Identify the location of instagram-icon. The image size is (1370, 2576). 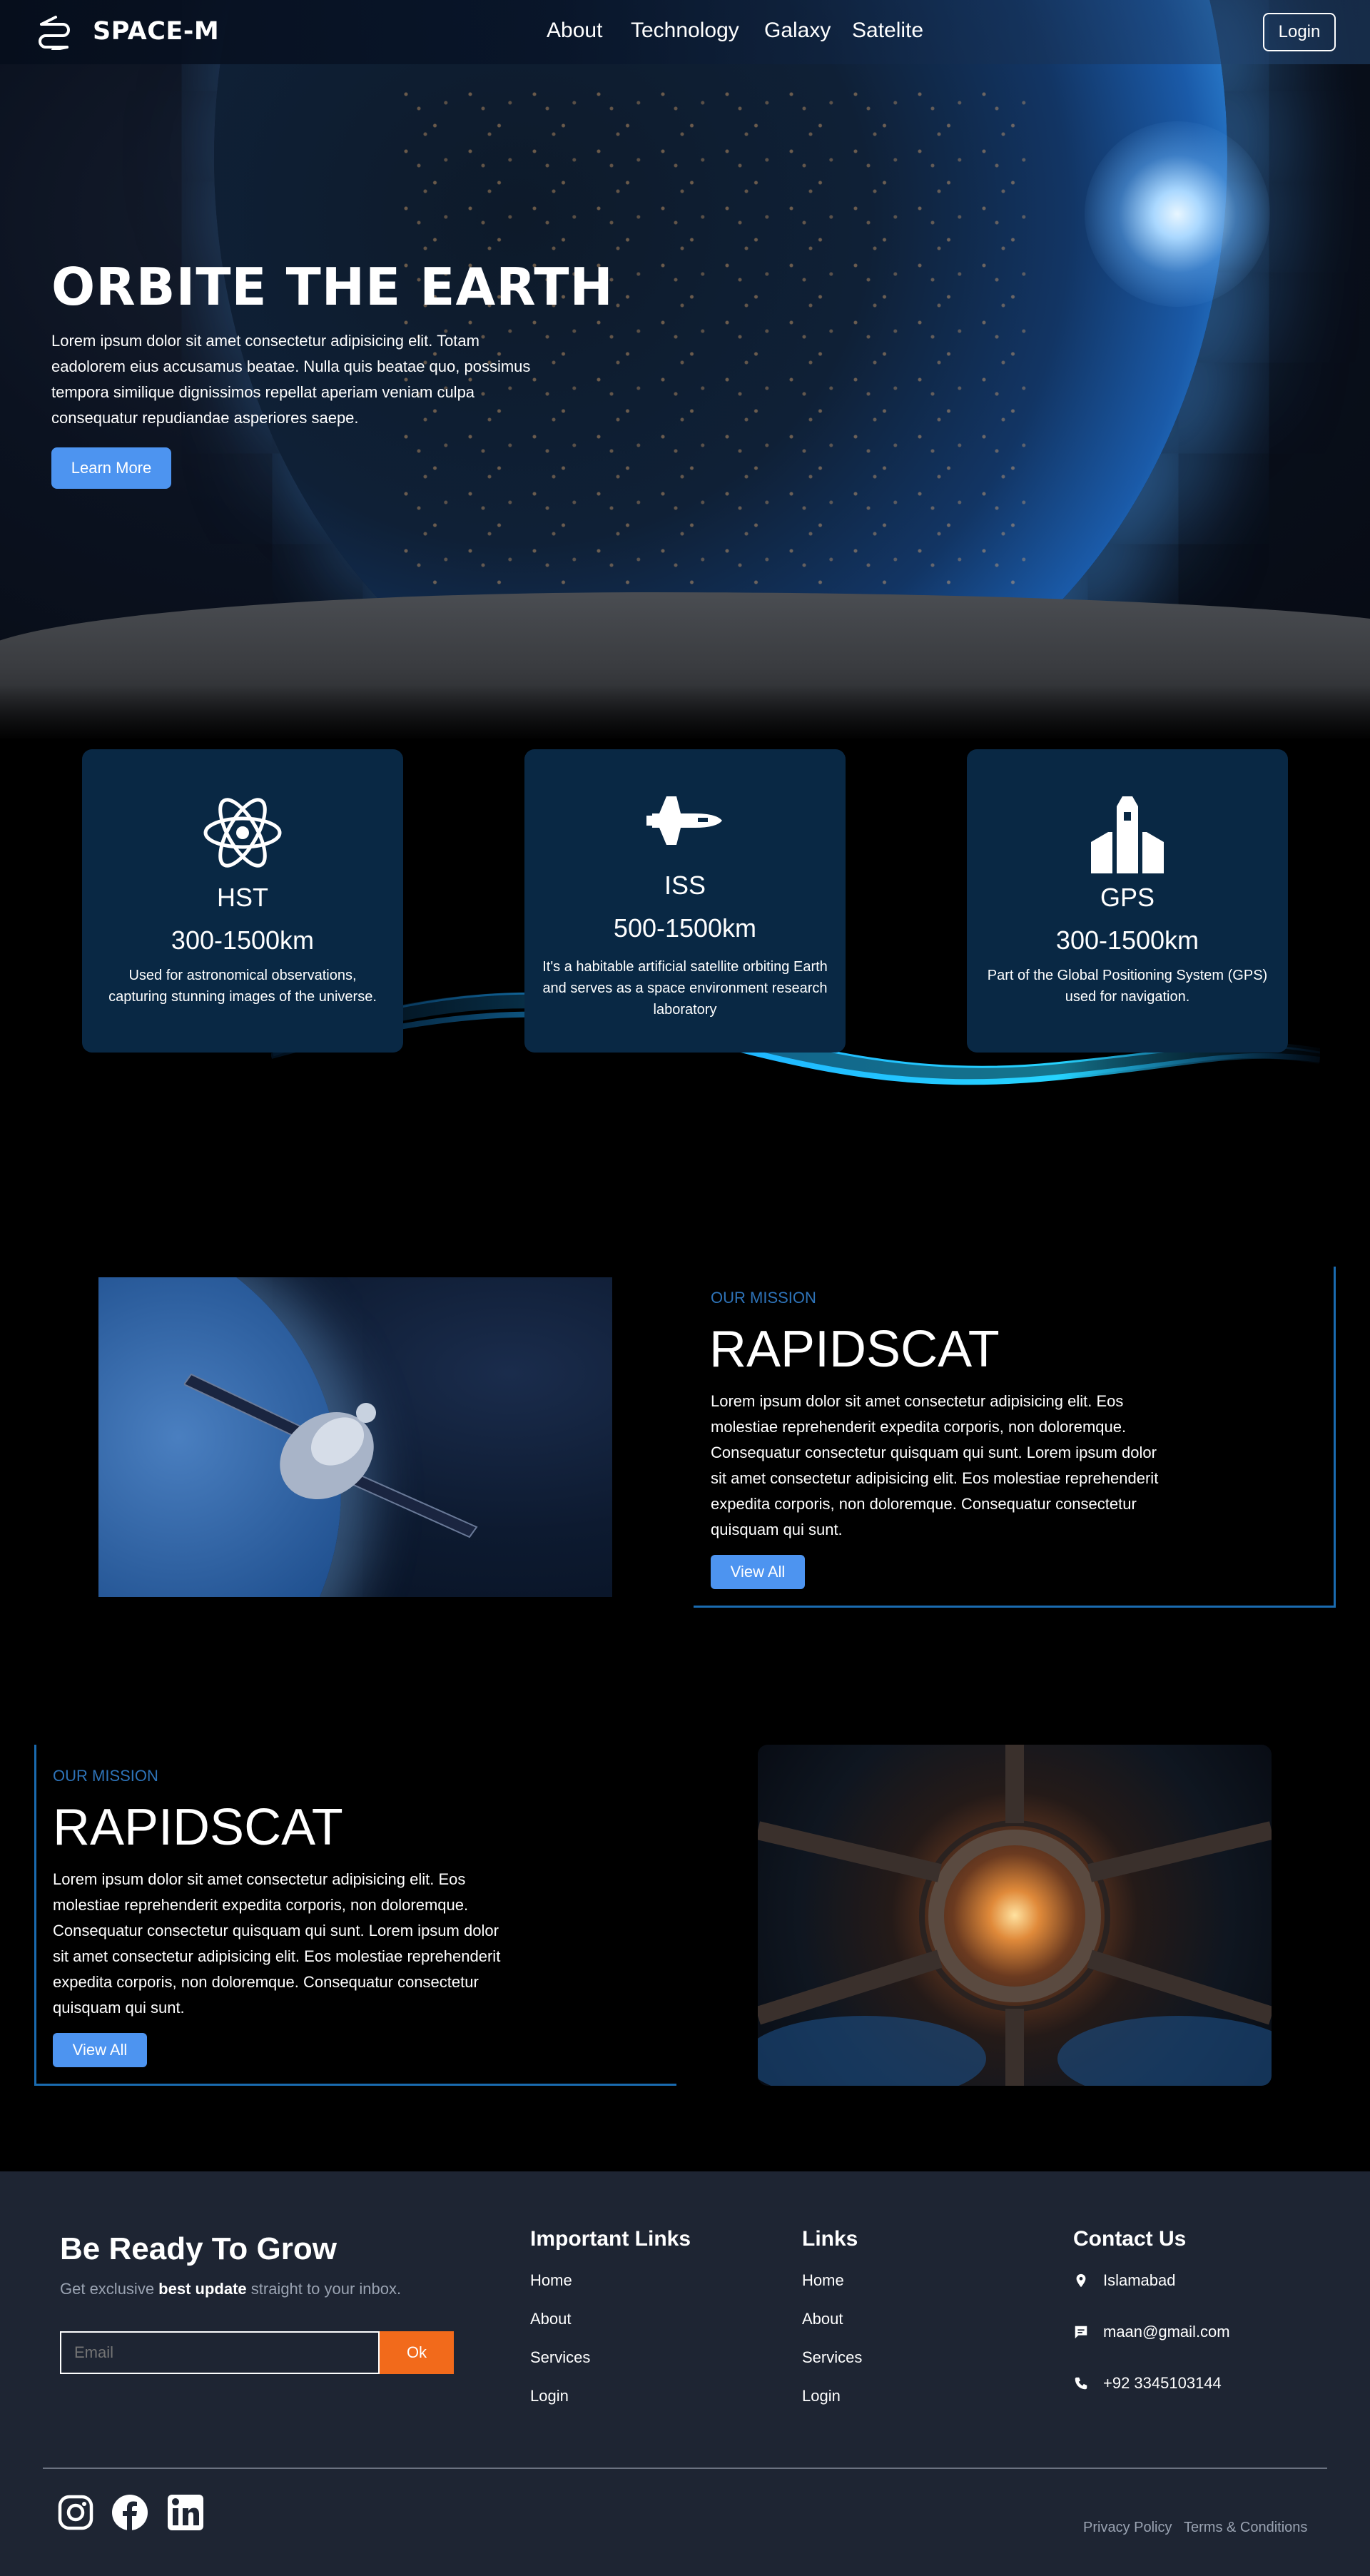
(75, 2512).